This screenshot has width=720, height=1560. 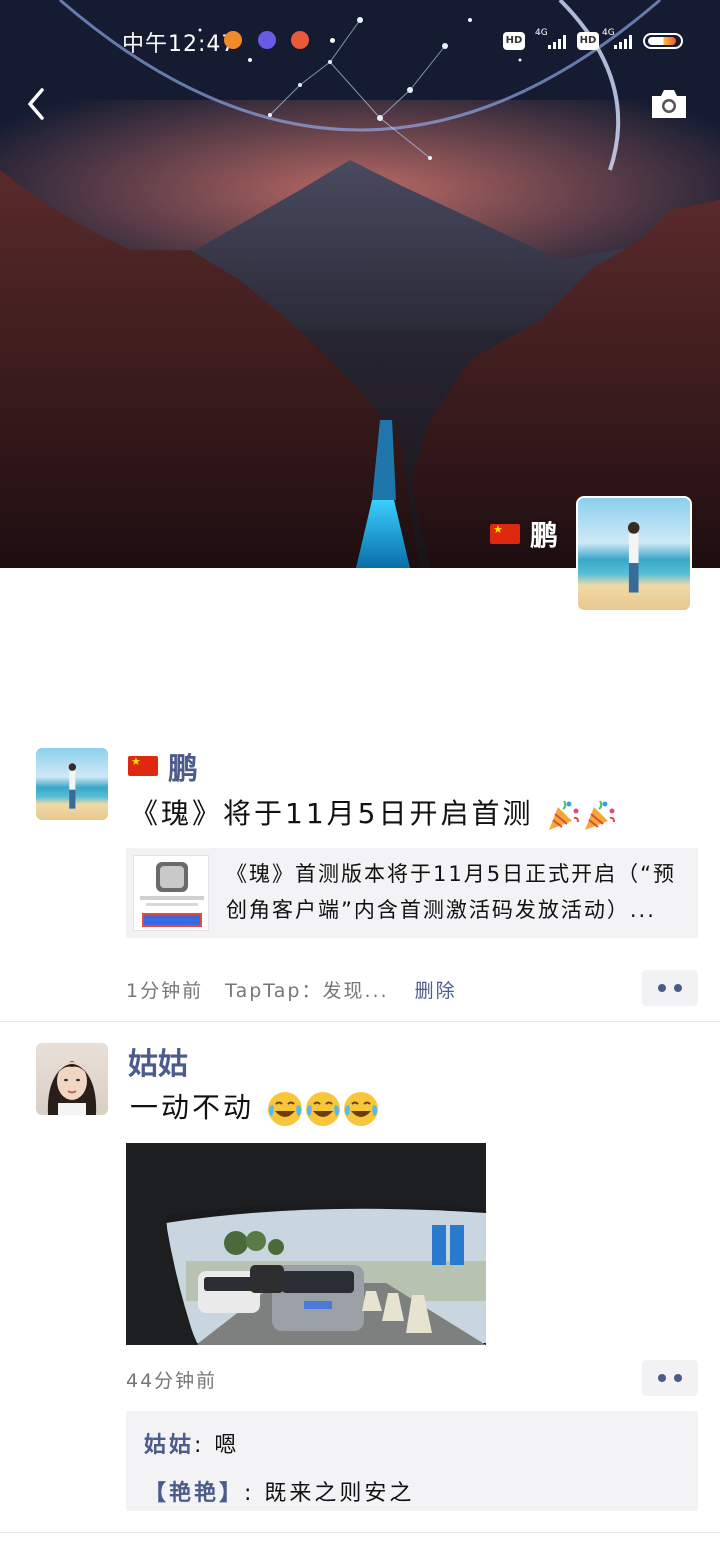 What do you see at coordinates (436, 991) in the screenshot?
I see `delete-link: 删除` at bounding box center [436, 991].